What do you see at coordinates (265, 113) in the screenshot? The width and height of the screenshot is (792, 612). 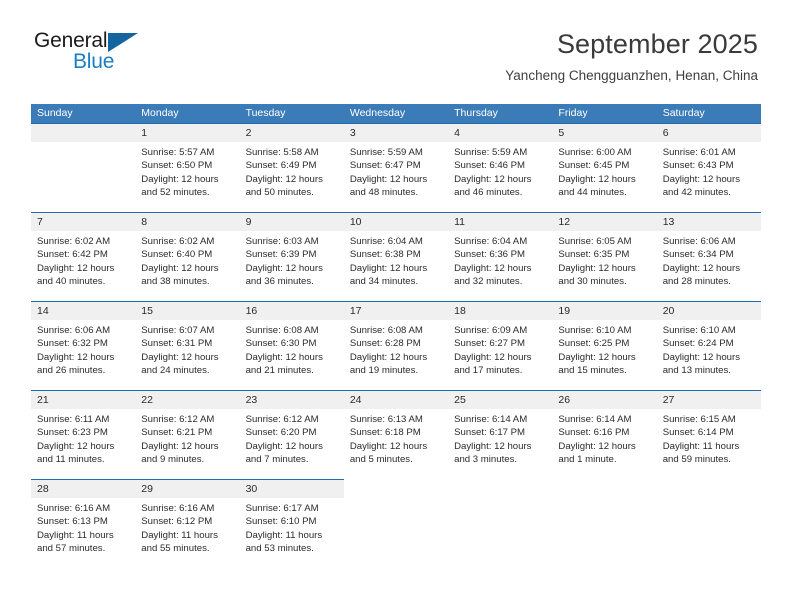 I see `weekday-header-tuesday: Tuesday` at bounding box center [265, 113].